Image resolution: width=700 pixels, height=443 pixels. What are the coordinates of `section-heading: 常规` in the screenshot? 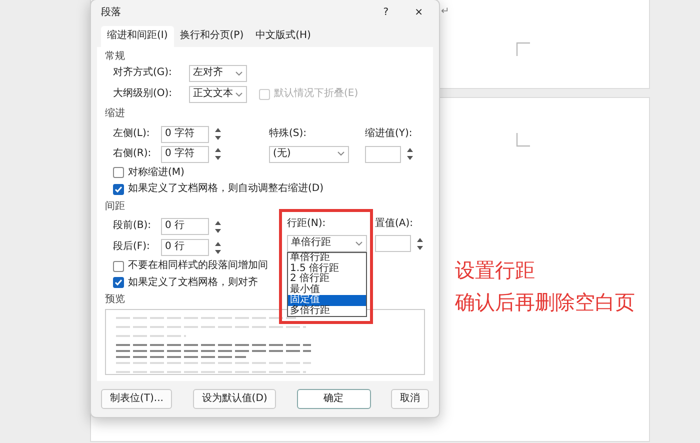 It's located at (115, 56).